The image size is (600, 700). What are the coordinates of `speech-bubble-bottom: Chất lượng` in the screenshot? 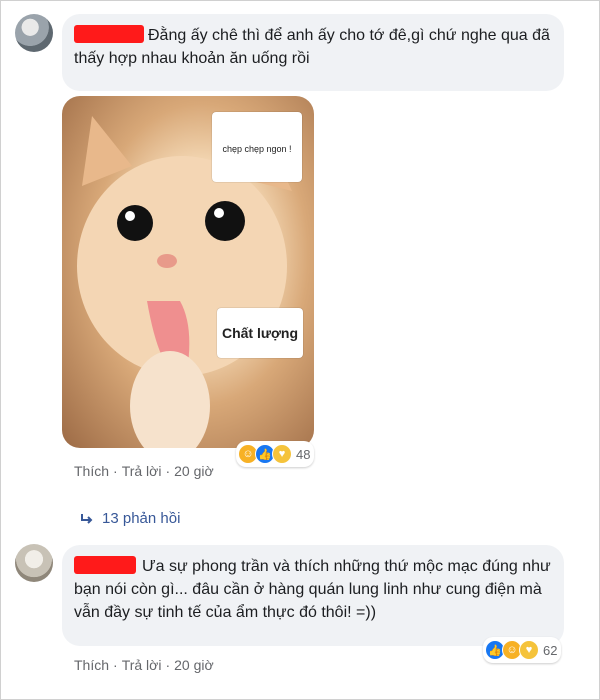 It's located at (260, 333).